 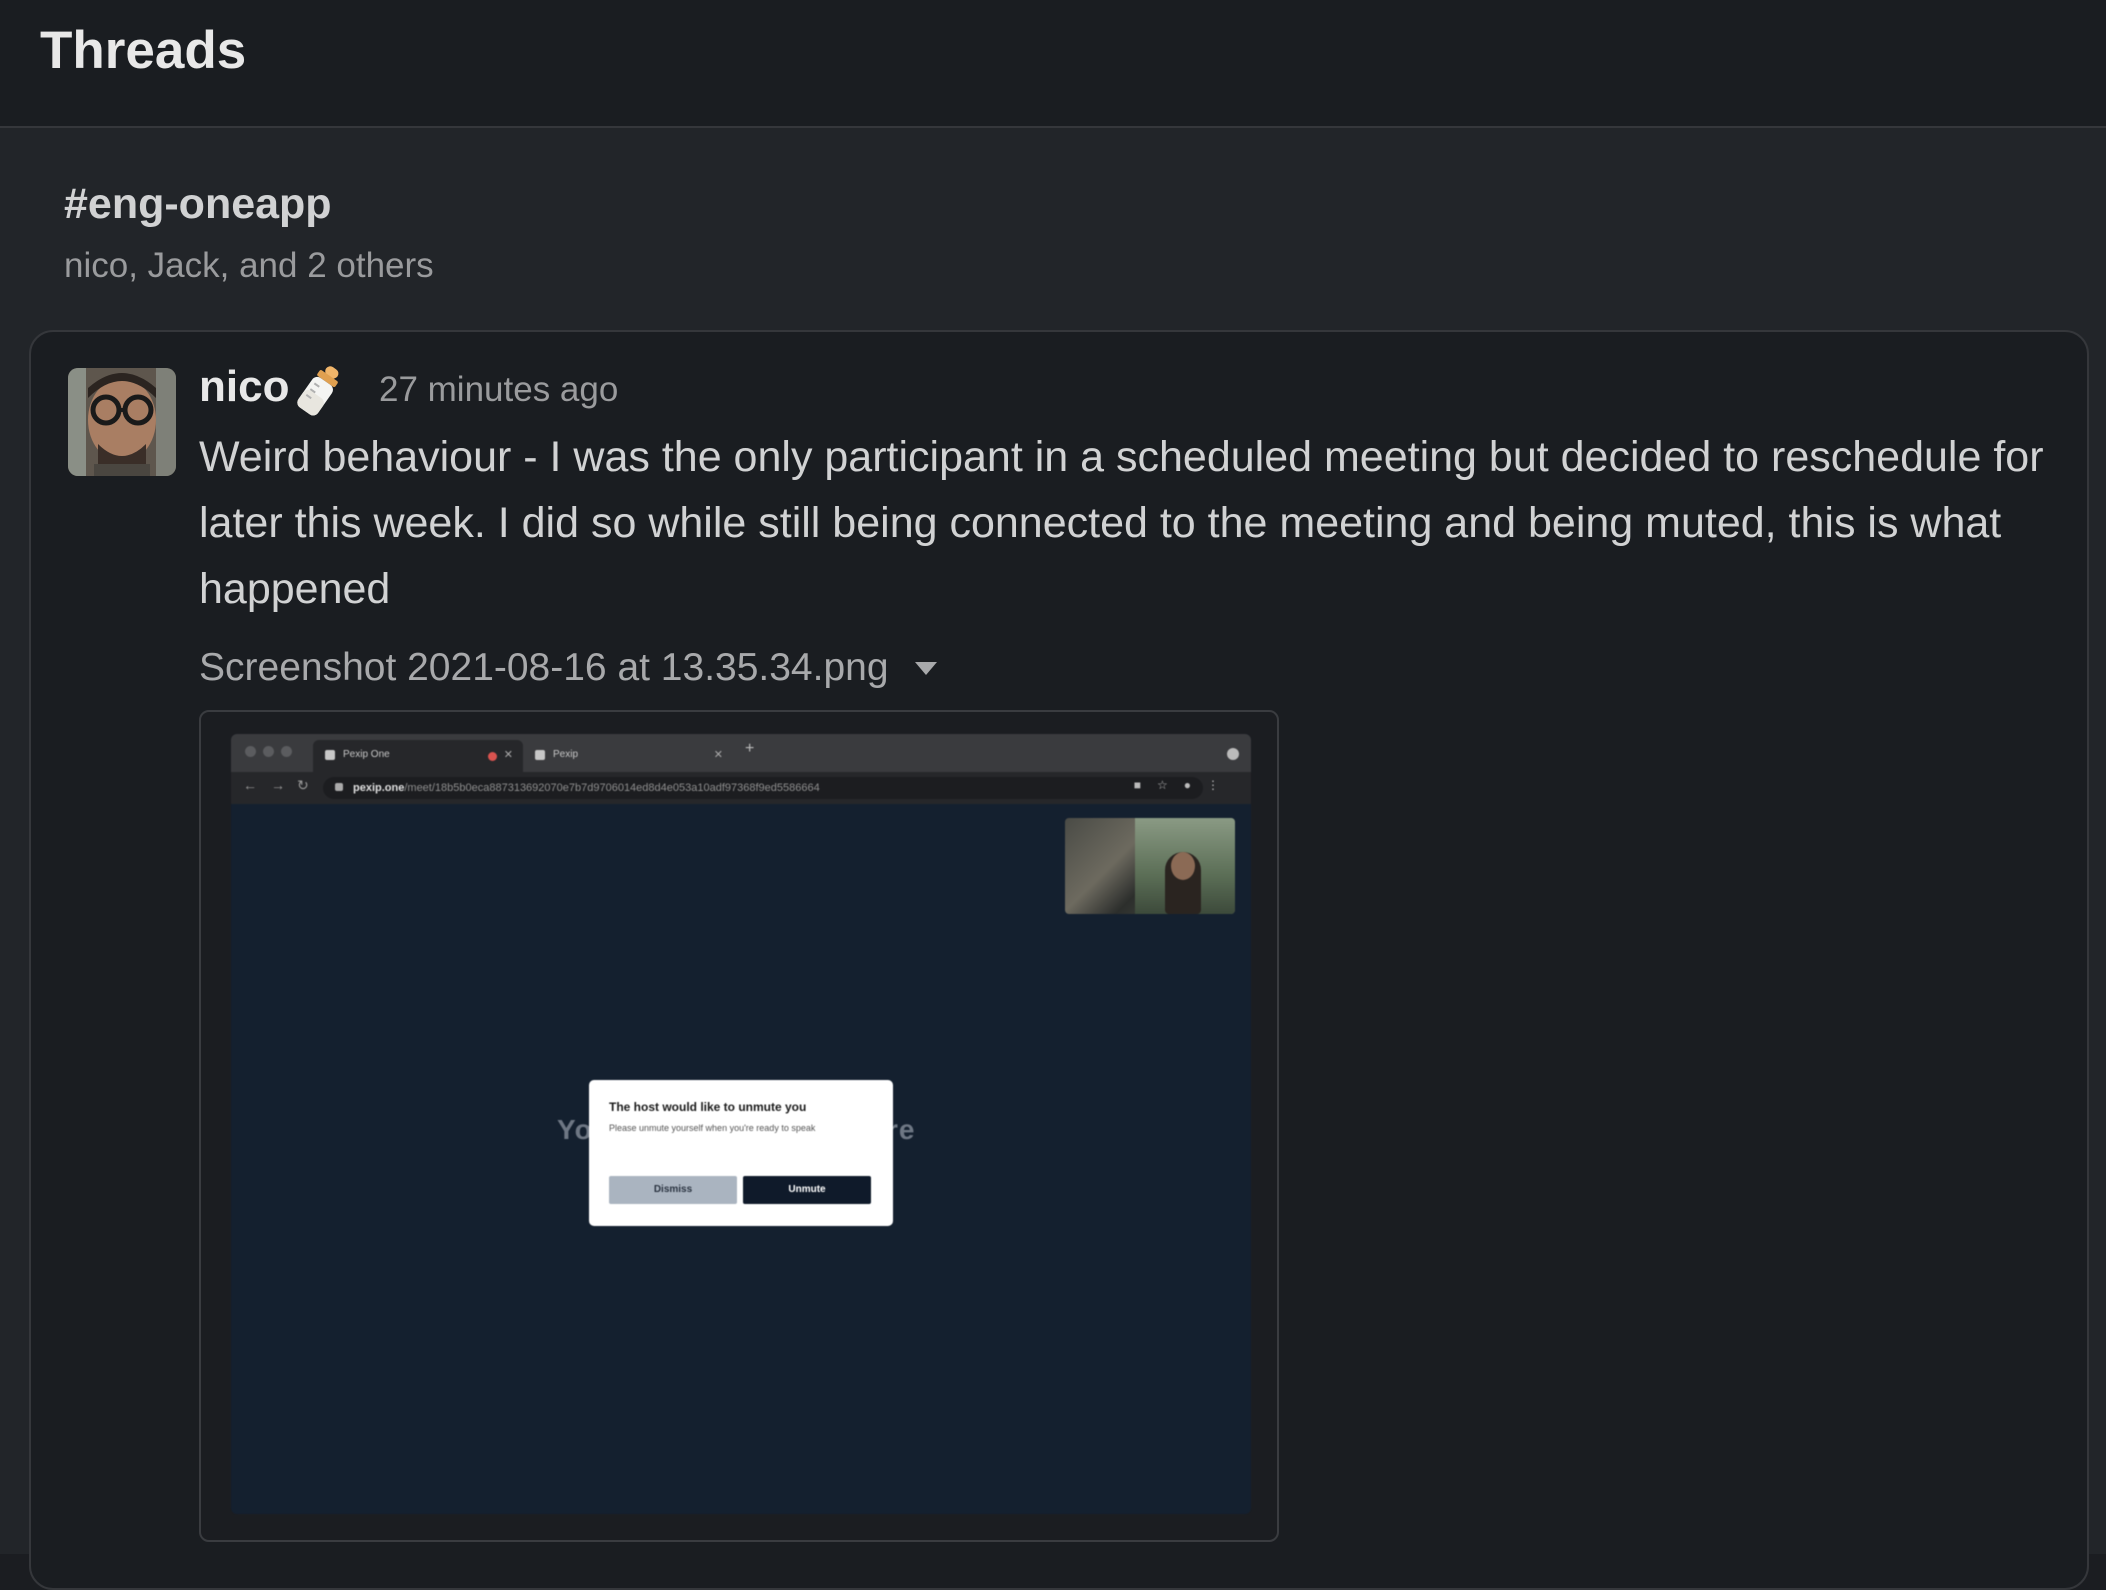 I want to click on avatar-photo, so click(x=122, y=422).